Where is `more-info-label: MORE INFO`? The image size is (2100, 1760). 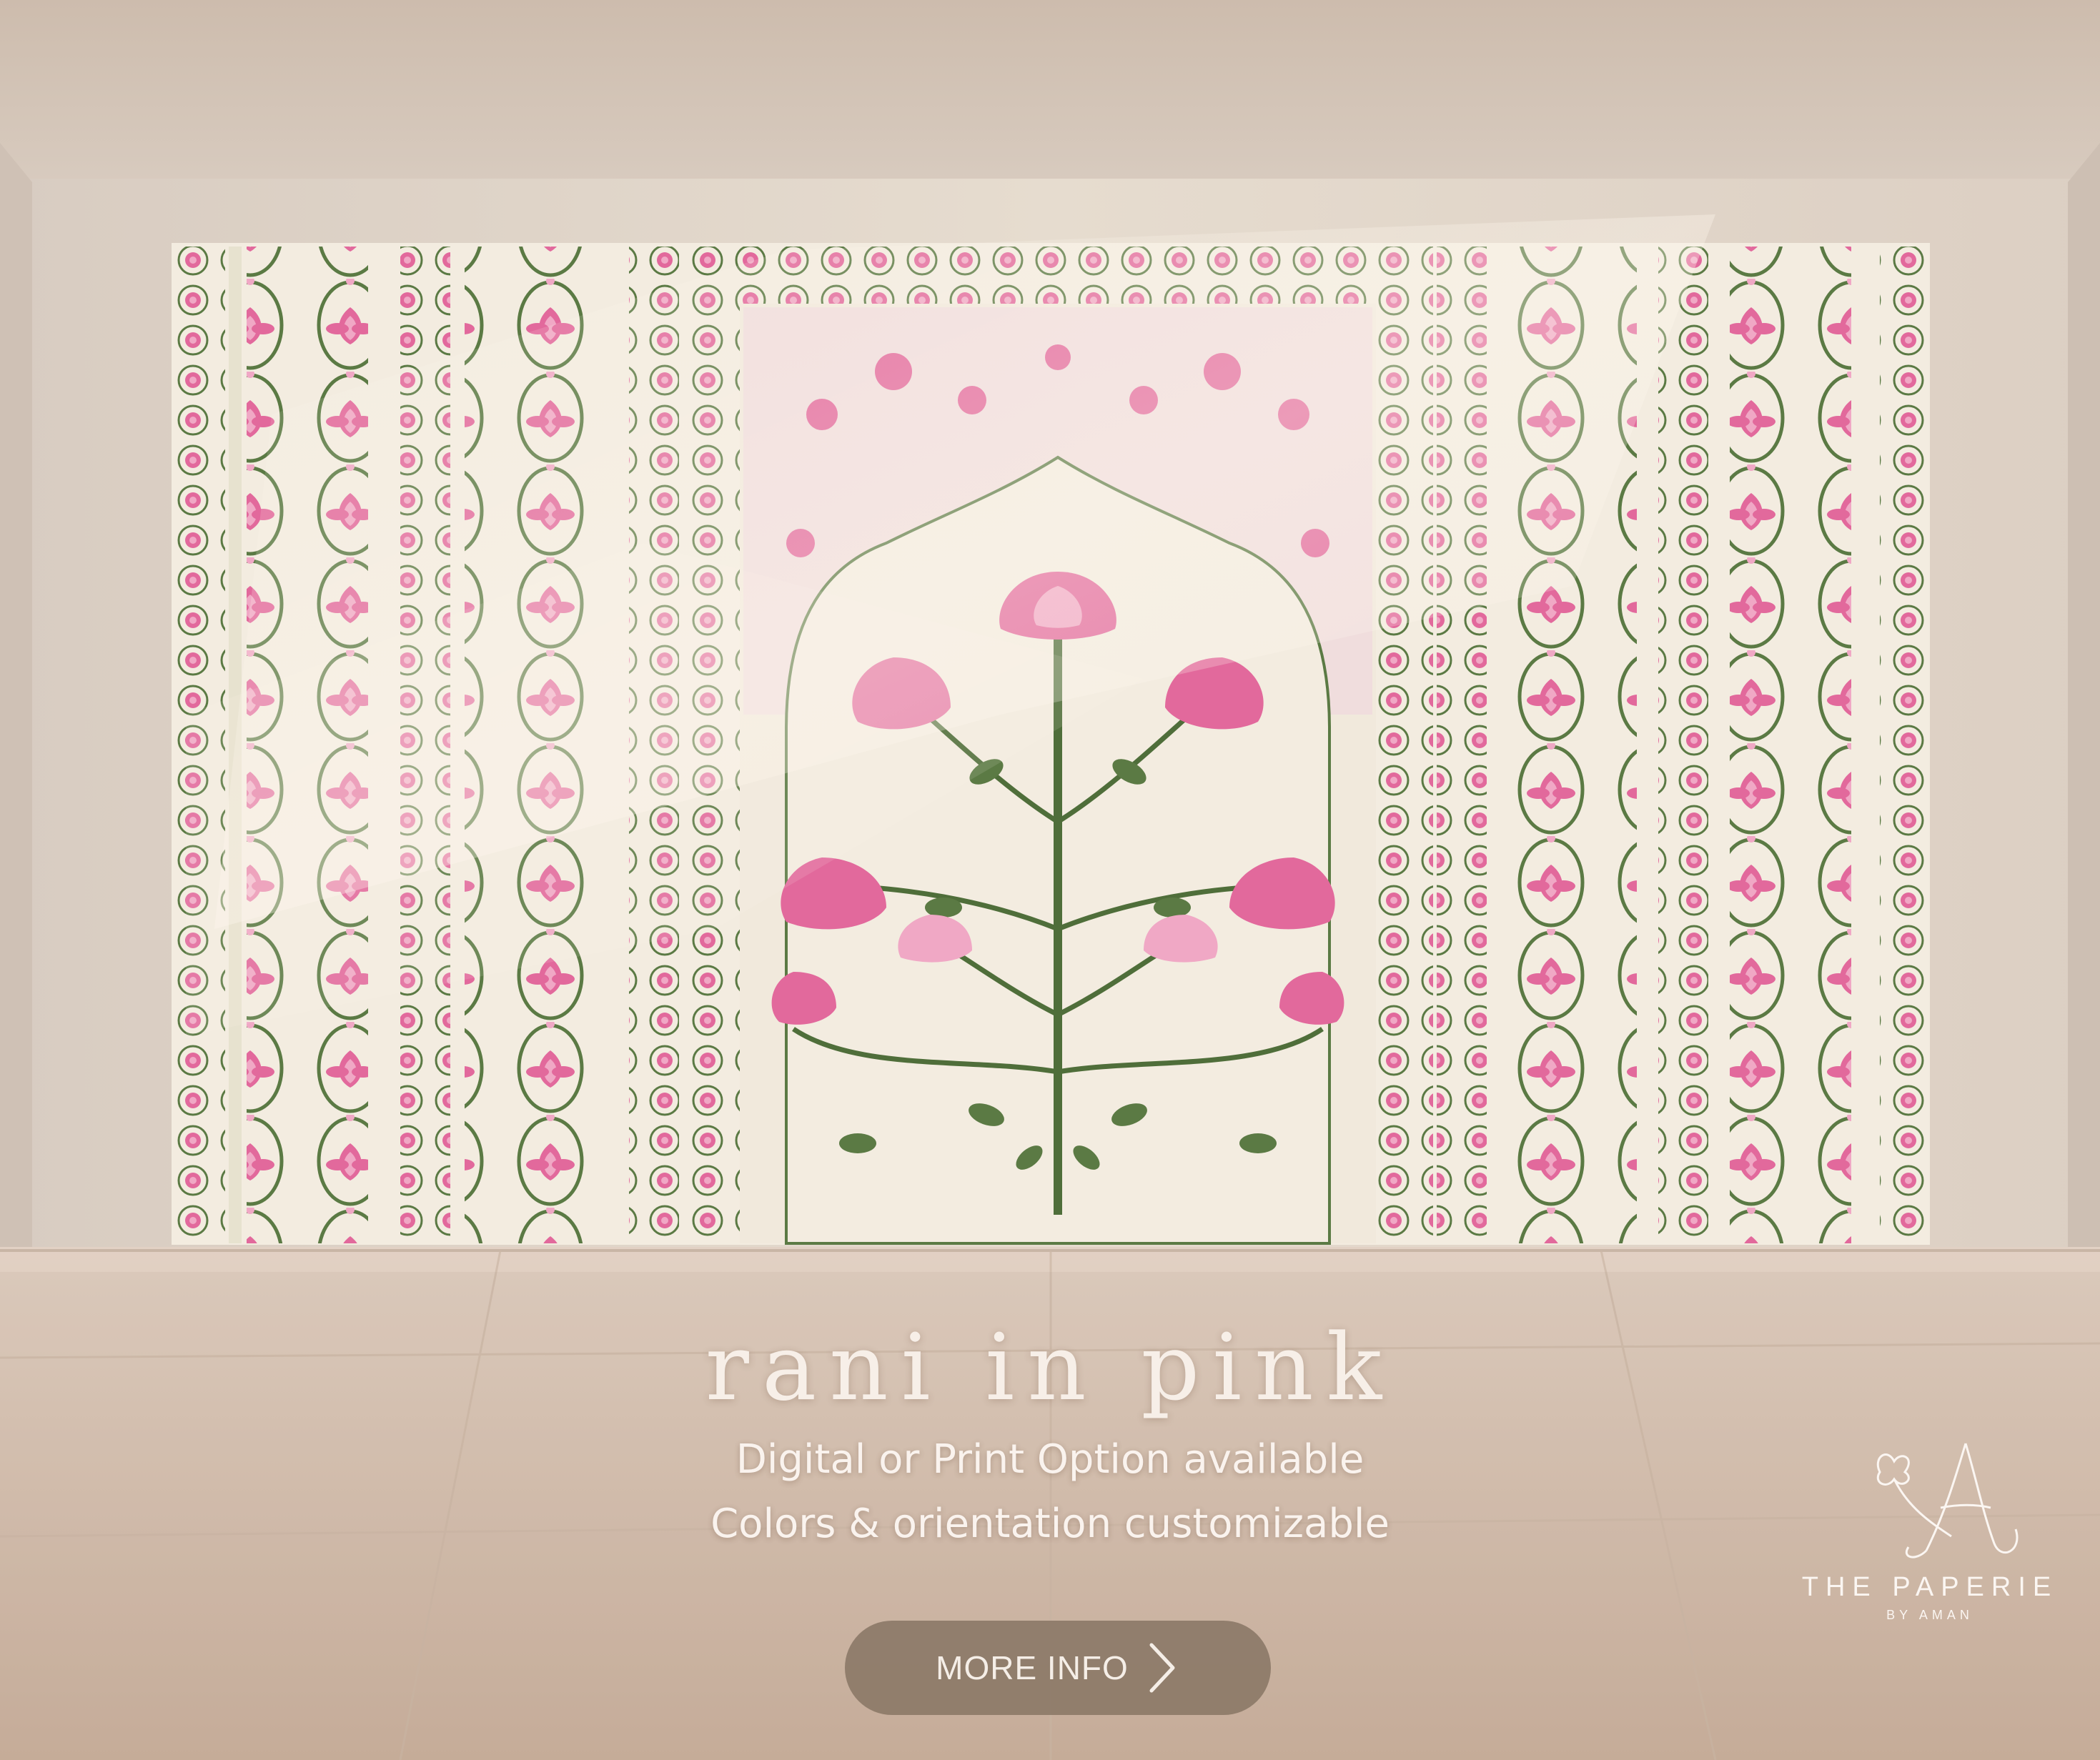
more-info-label: MORE INFO is located at coordinates (1032, 1667).